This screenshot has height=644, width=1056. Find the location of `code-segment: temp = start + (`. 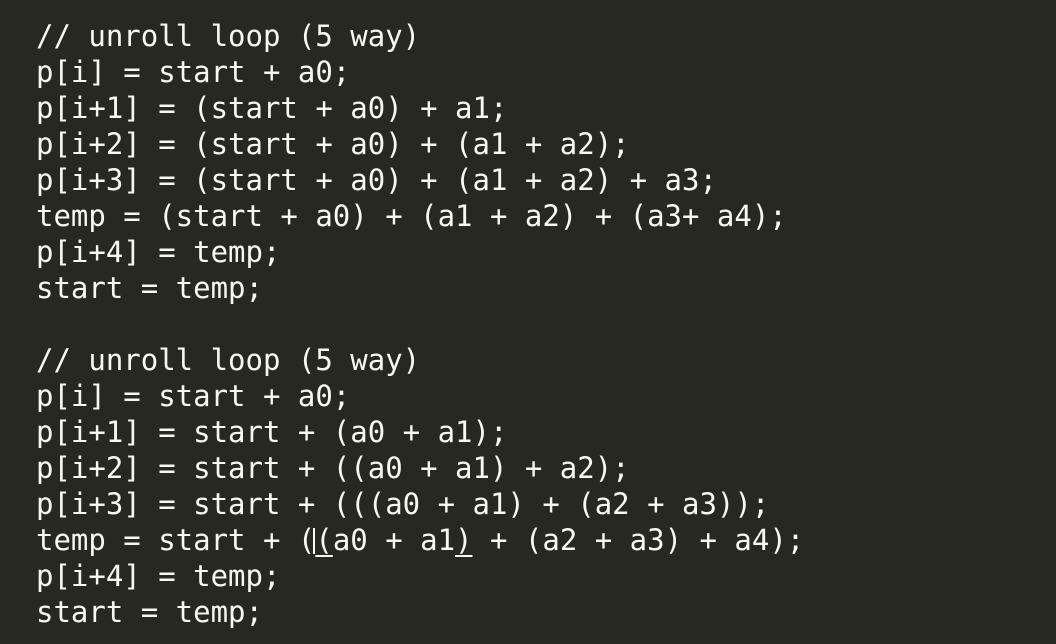

code-segment: temp = start + ( is located at coordinates (176, 540).